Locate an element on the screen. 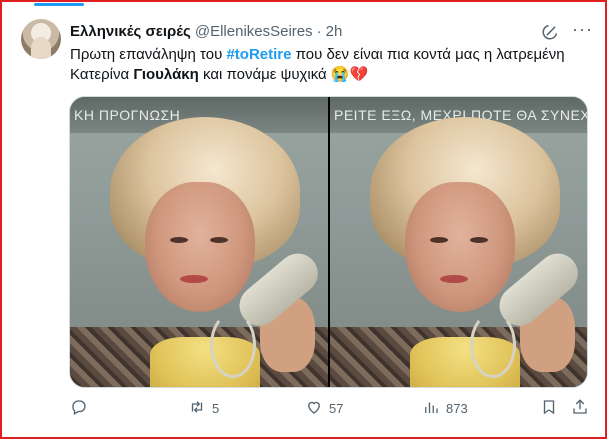 The image size is (607, 439). tv-caption-left: ΚΗ ΠΡΟΓΝΩΣΗ is located at coordinates (127, 115).